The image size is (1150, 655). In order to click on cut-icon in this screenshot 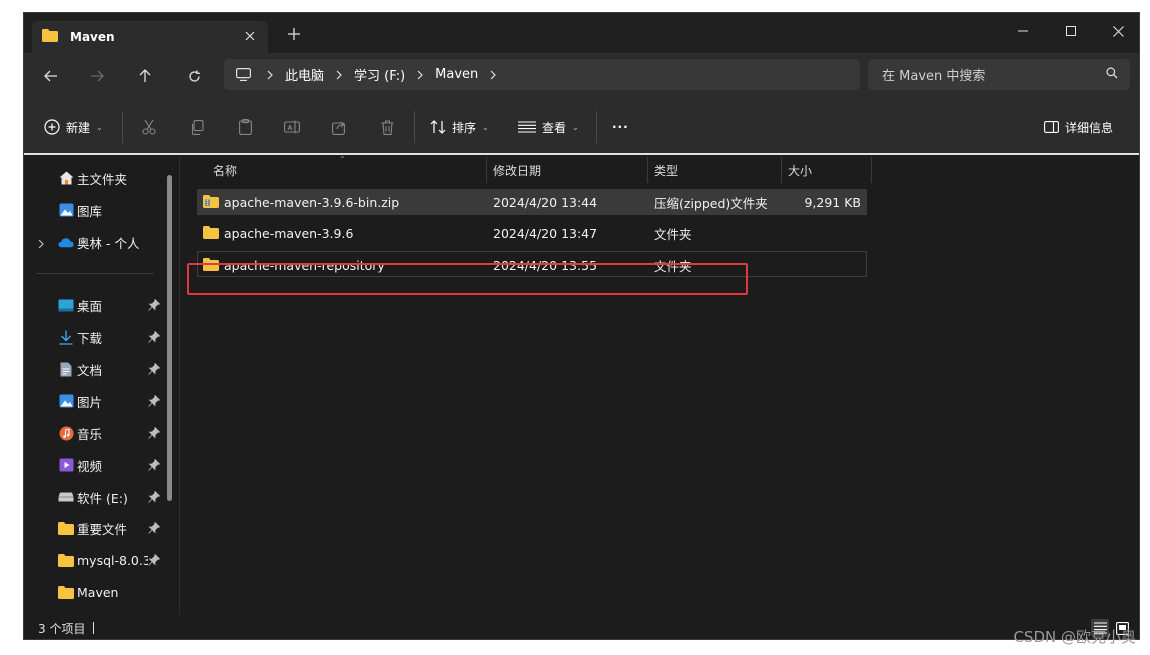, I will do `click(149, 127)`.